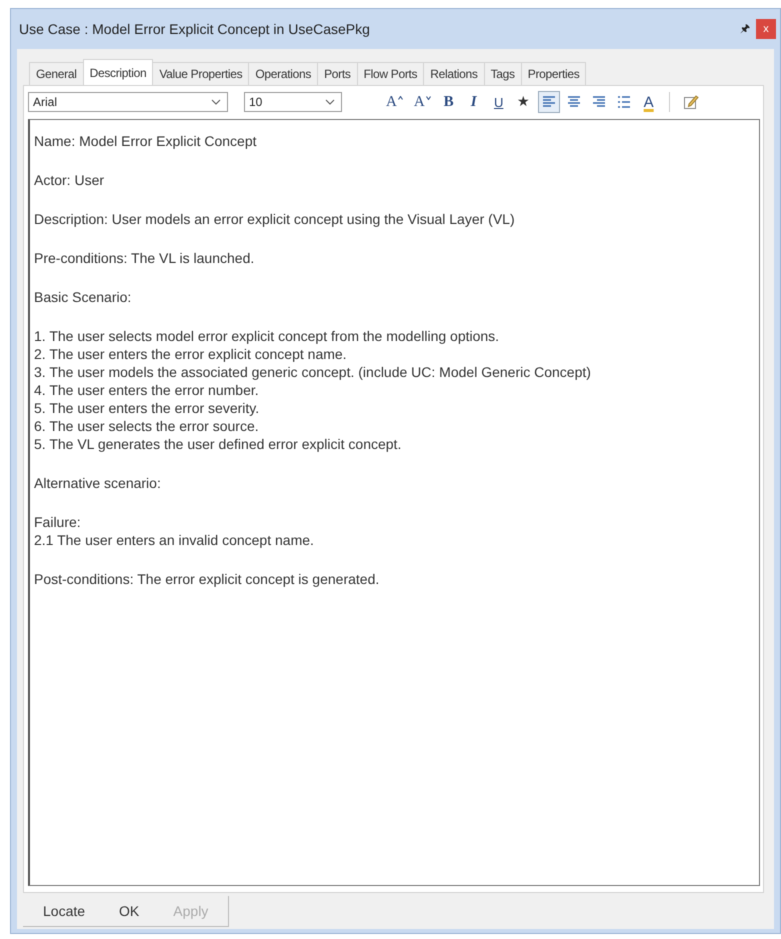  What do you see at coordinates (83, 297) in the screenshot?
I see `description-text: Basic Scenario:` at bounding box center [83, 297].